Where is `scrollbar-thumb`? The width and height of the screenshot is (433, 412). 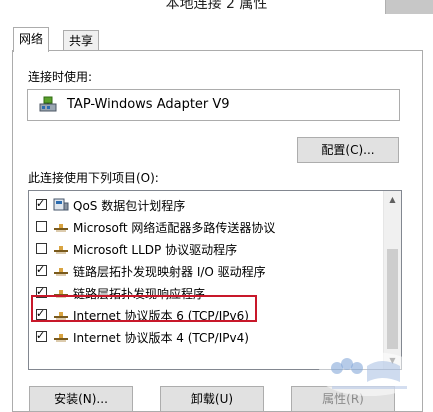 scrollbar-thumb is located at coordinates (392, 299).